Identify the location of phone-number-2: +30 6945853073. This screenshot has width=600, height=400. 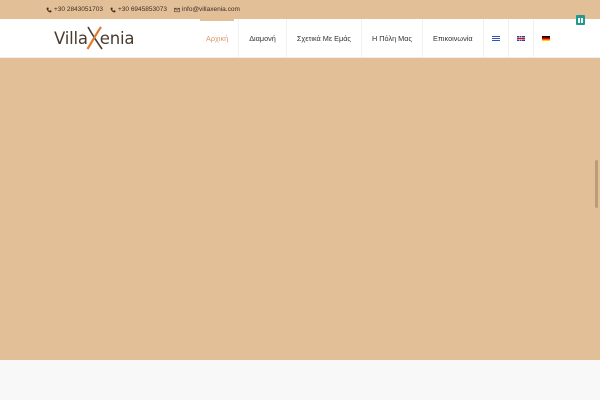
(142, 9).